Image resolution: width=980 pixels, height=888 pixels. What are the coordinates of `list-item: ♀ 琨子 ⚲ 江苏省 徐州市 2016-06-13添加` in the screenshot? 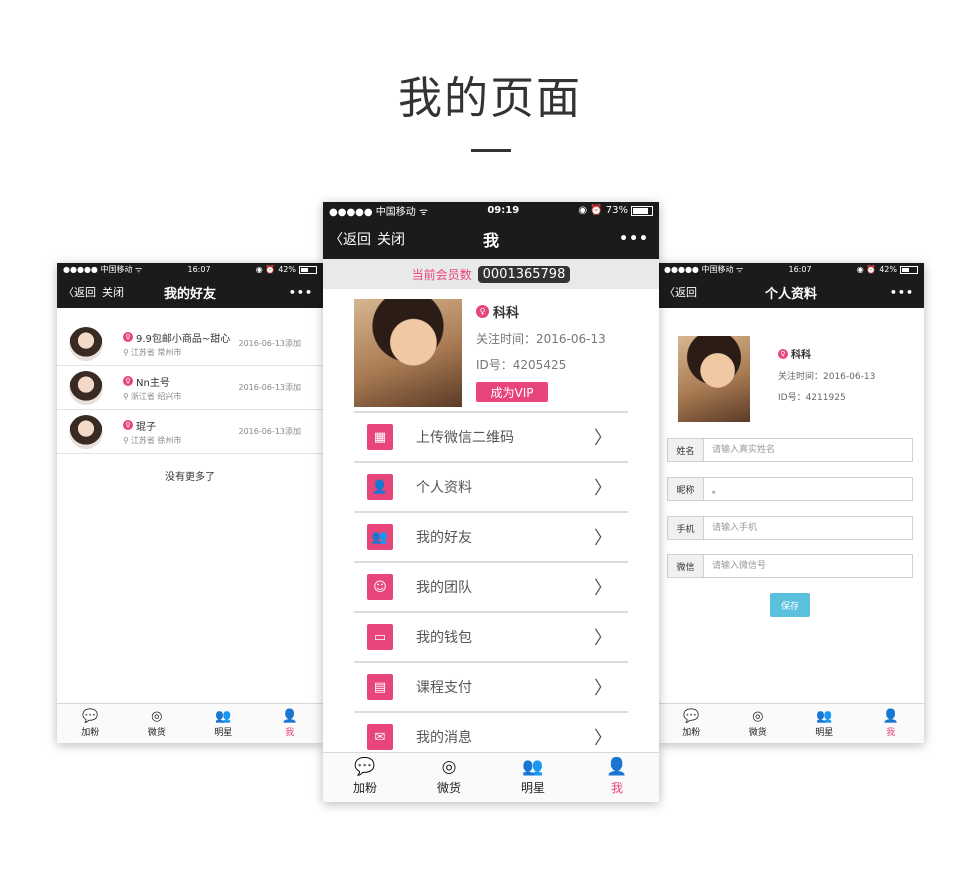 It's located at (190, 432).